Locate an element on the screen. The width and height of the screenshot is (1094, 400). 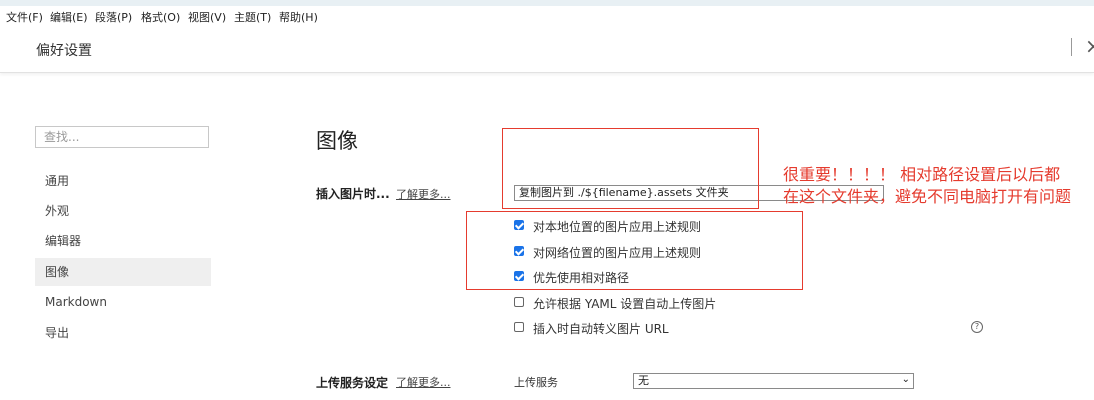
annotation-box-checkboxes is located at coordinates (634, 250).